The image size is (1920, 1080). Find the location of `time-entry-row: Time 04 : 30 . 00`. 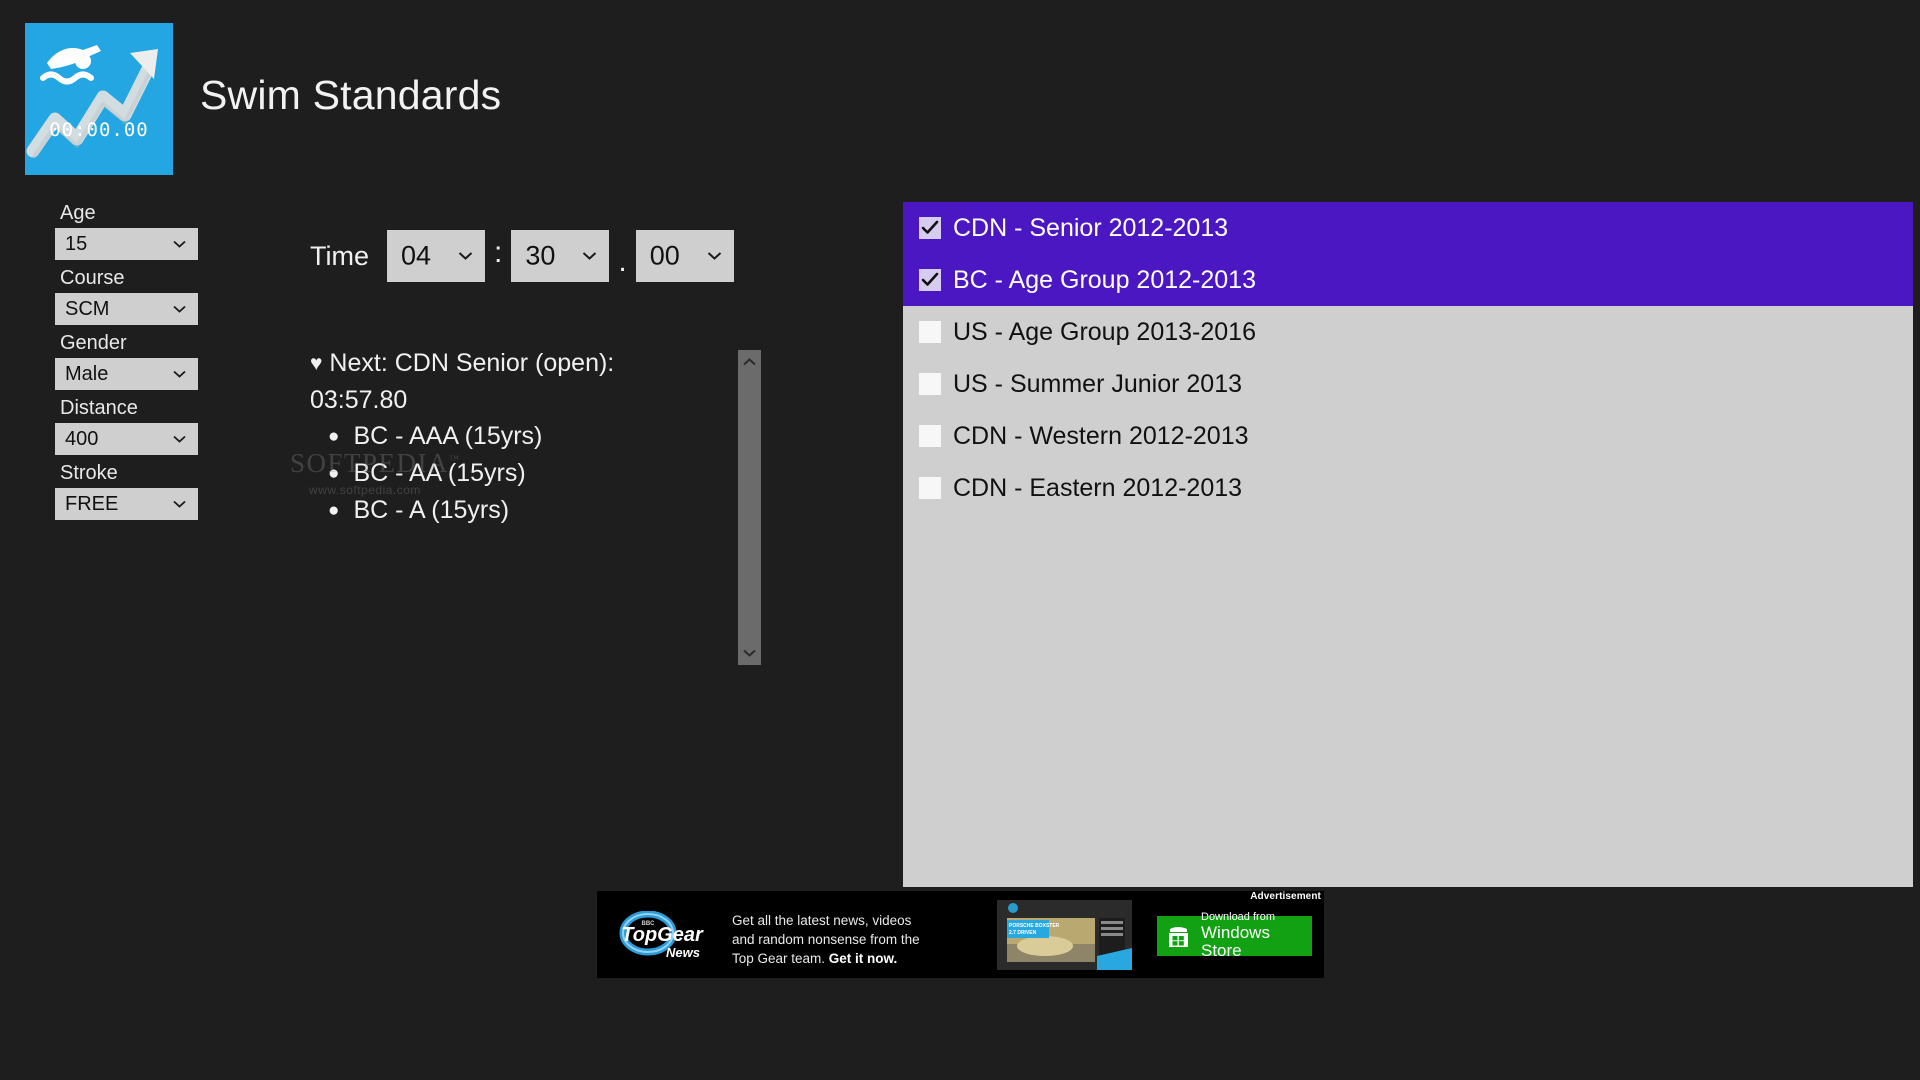

time-entry-row: Time 04 : 30 . 00 is located at coordinates (522, 256).